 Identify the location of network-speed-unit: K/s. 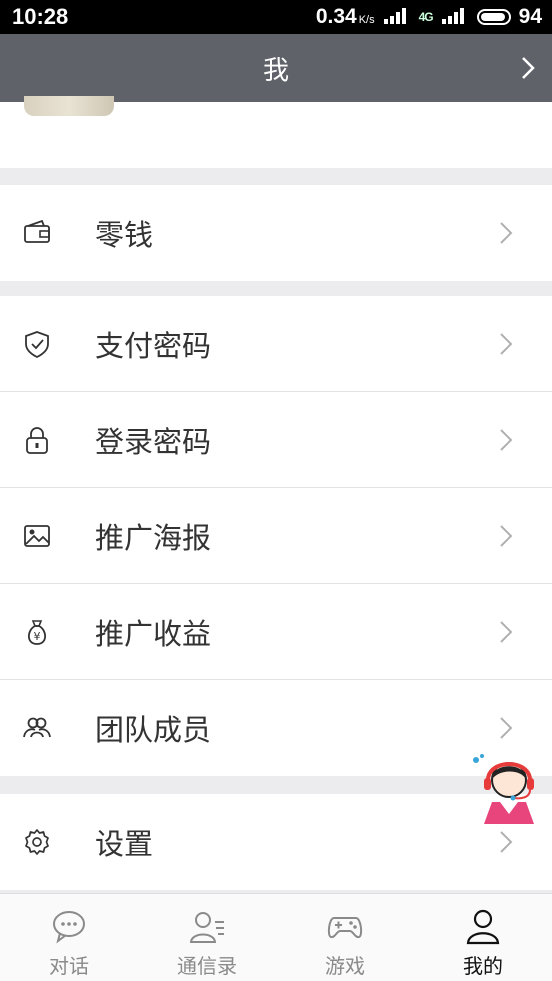
(366, 20).